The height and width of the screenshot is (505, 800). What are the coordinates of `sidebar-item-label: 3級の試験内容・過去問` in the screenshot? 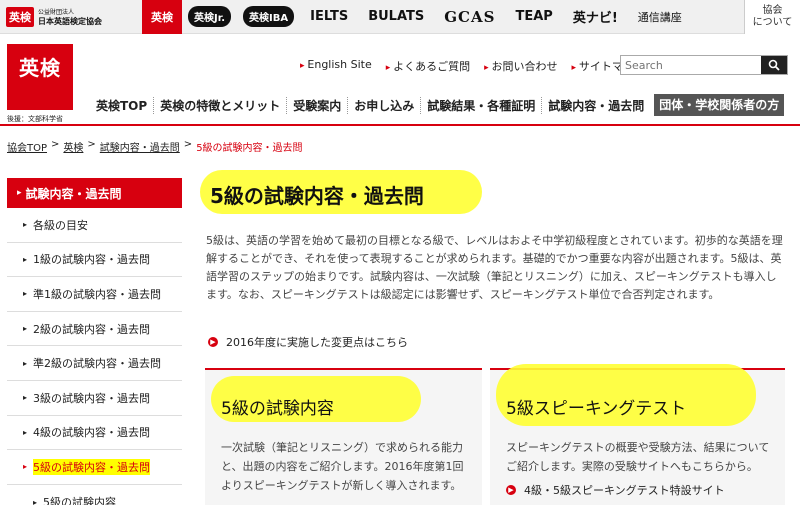 It's located at (92, 398).